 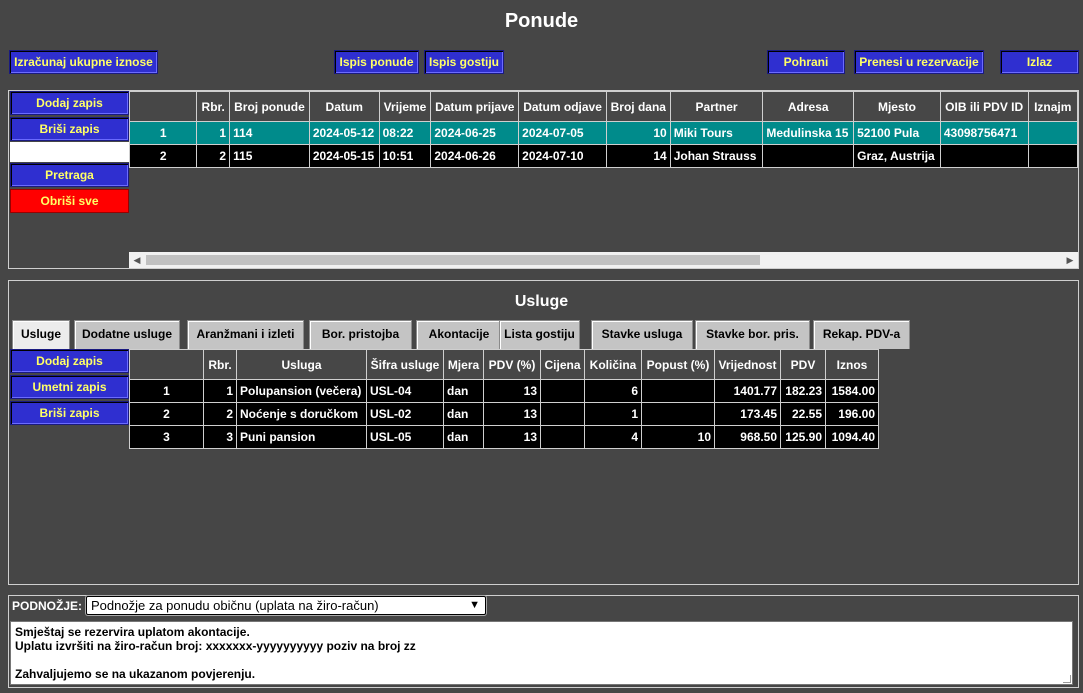 What do you see at coordinates (376, 62) in the screenshot?
I see `print-offer-button: Ispis ponude` at bounding box center [376, 62].